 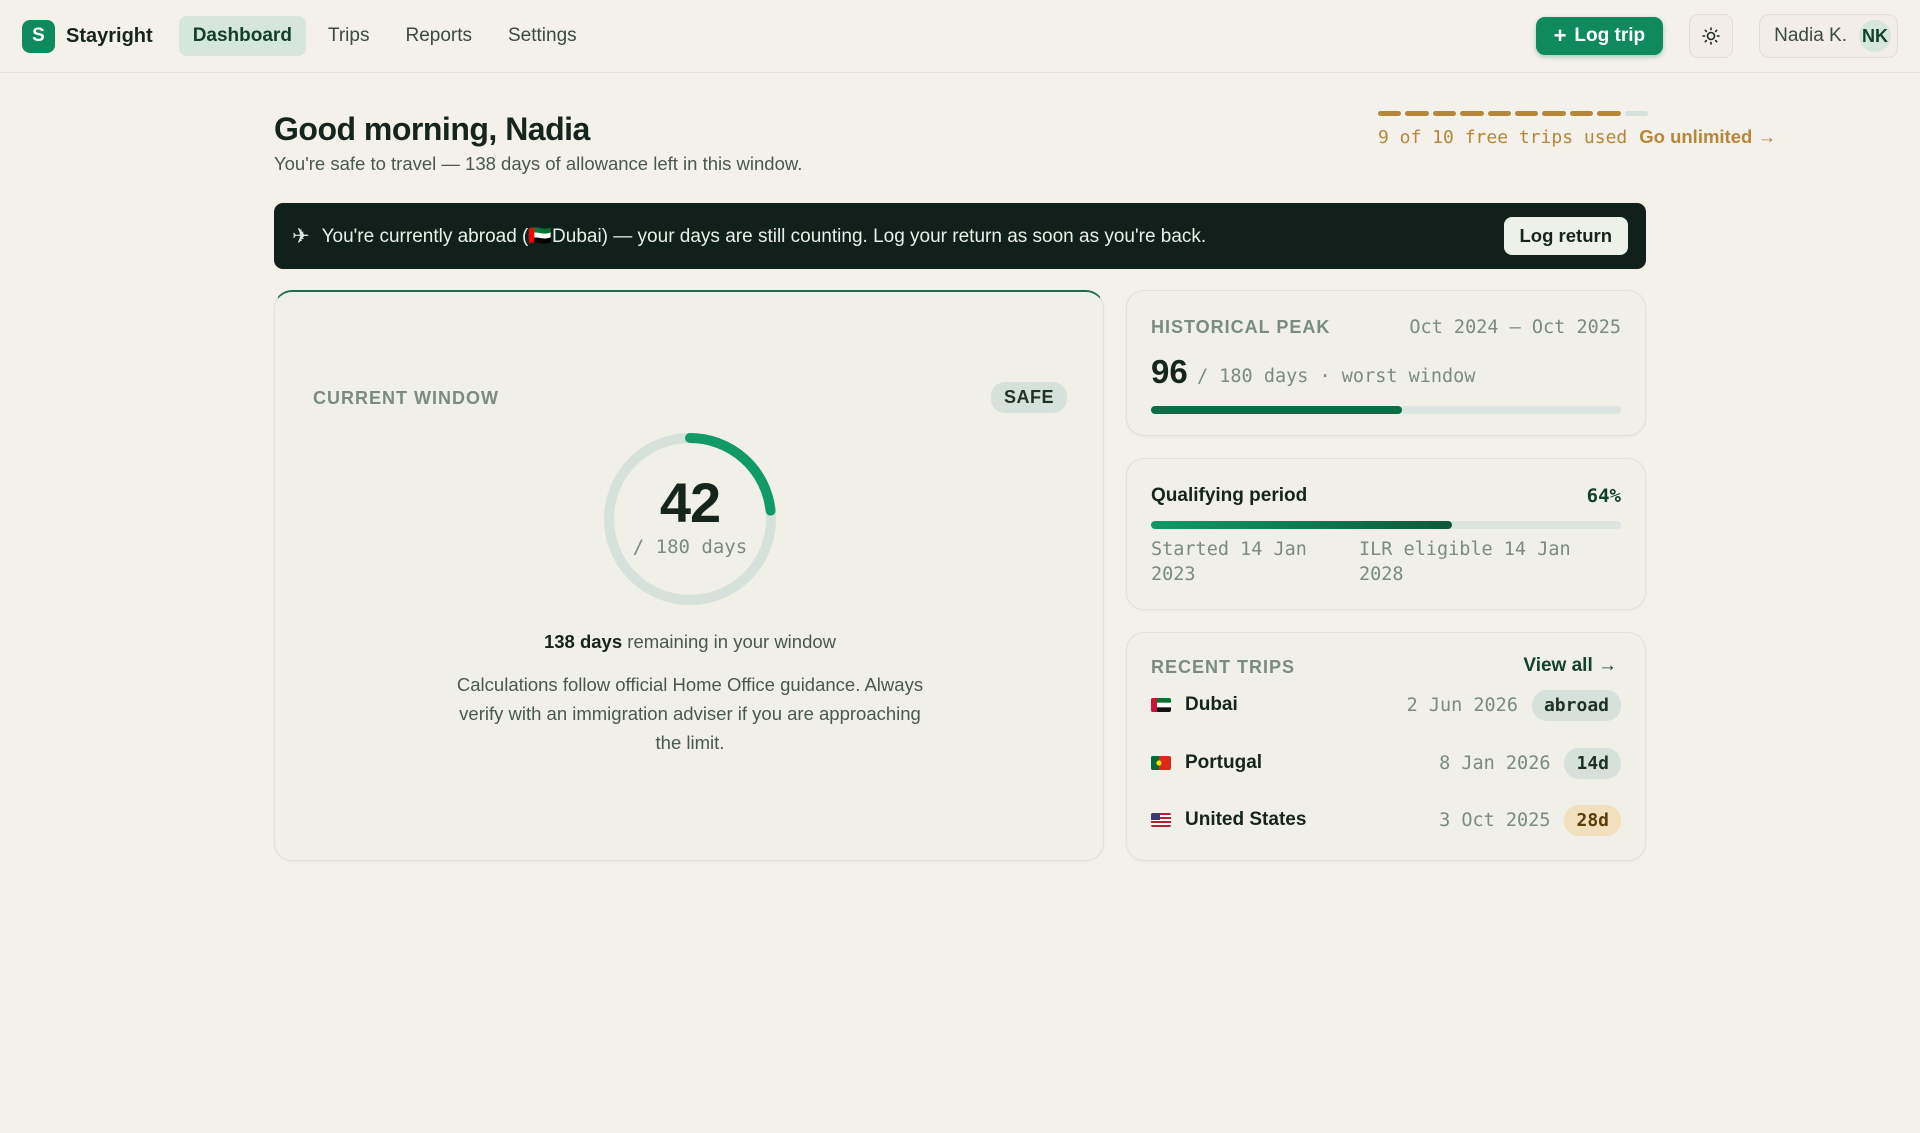 I want to click on us-flag-icon, so click(x=1161, y=820).